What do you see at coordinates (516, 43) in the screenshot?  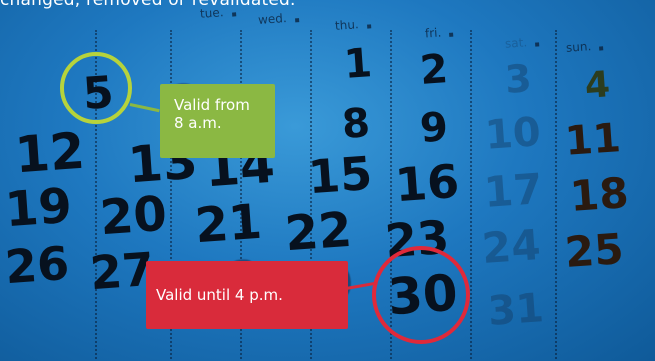 I see `weekday-sat: sat.` at bounding box center [516, 43].